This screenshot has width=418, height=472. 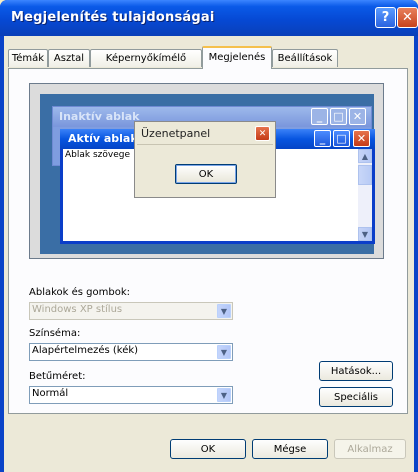 What do you see at coordinates (85, 350) in the screenshot?
I see `color-scheme-value: Alapértelmezés (kék)` at bounding box center [85, 350].